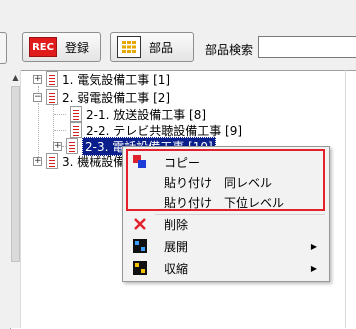  I want to click on parts-button: 部品, so click(152, 47).